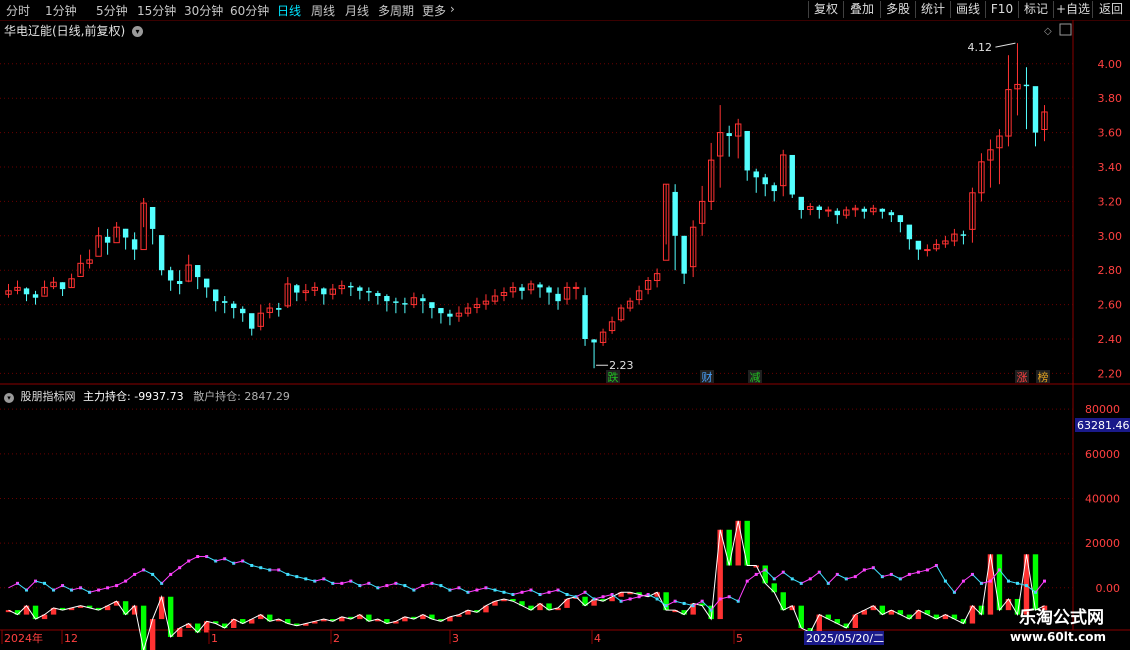  Describe the element at coordinates (455, 638) in the screenshot. I see `time-tick-label: 3` at that location.